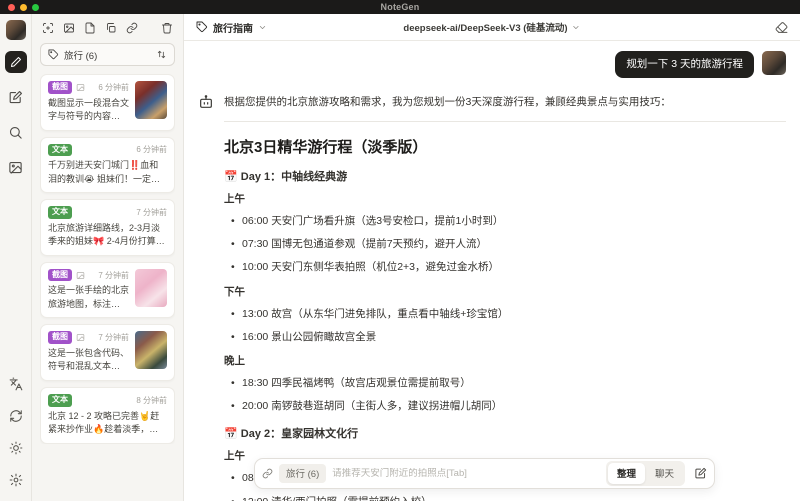 This screenshot has height=501, width=800. I want to click on organize-mode-button: 整理, so click(626, 473).